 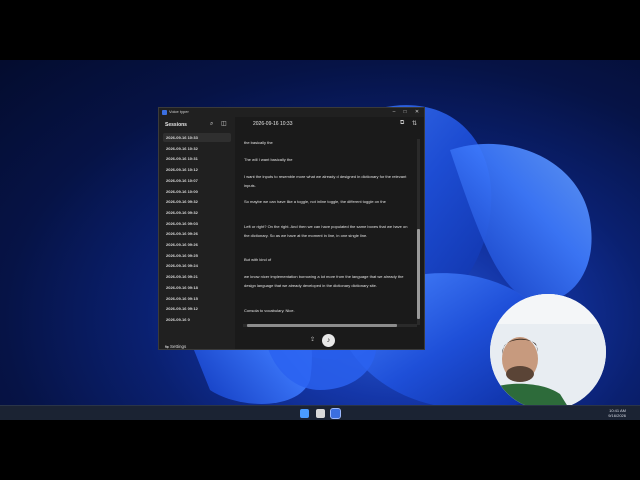 What do you see at coordinates (273, 124) in the screenshot?
I see `session-title: 2026-09-16 10:33` at bounding box center [273, 124].